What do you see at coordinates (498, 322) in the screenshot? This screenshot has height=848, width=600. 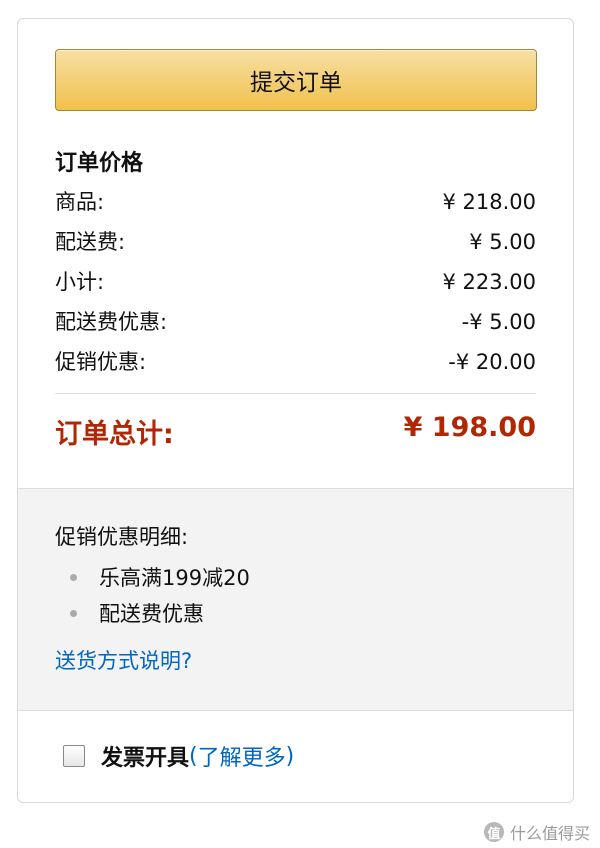 I see `price-row-amount: -¥ 5.00` at bounding box center [498, 322].